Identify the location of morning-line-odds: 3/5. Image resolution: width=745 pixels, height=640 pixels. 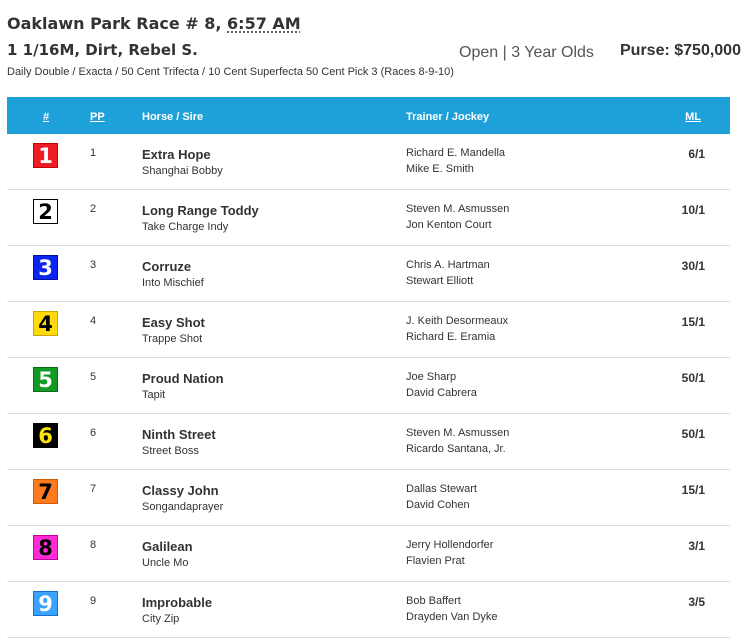
(696, 602).